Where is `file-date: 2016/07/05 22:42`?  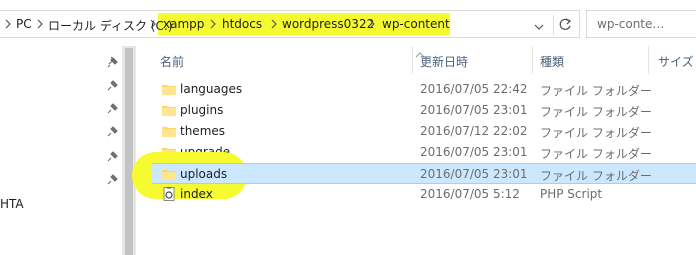
file-date: 2016/07/05 22:42 is located at coordinates (474, 89).